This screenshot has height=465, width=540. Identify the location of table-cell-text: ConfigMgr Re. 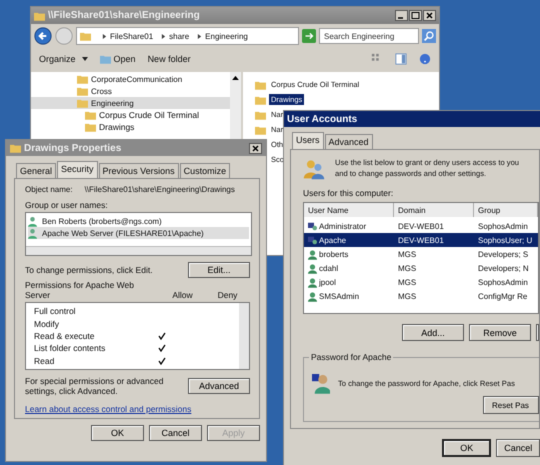
(502, 296).